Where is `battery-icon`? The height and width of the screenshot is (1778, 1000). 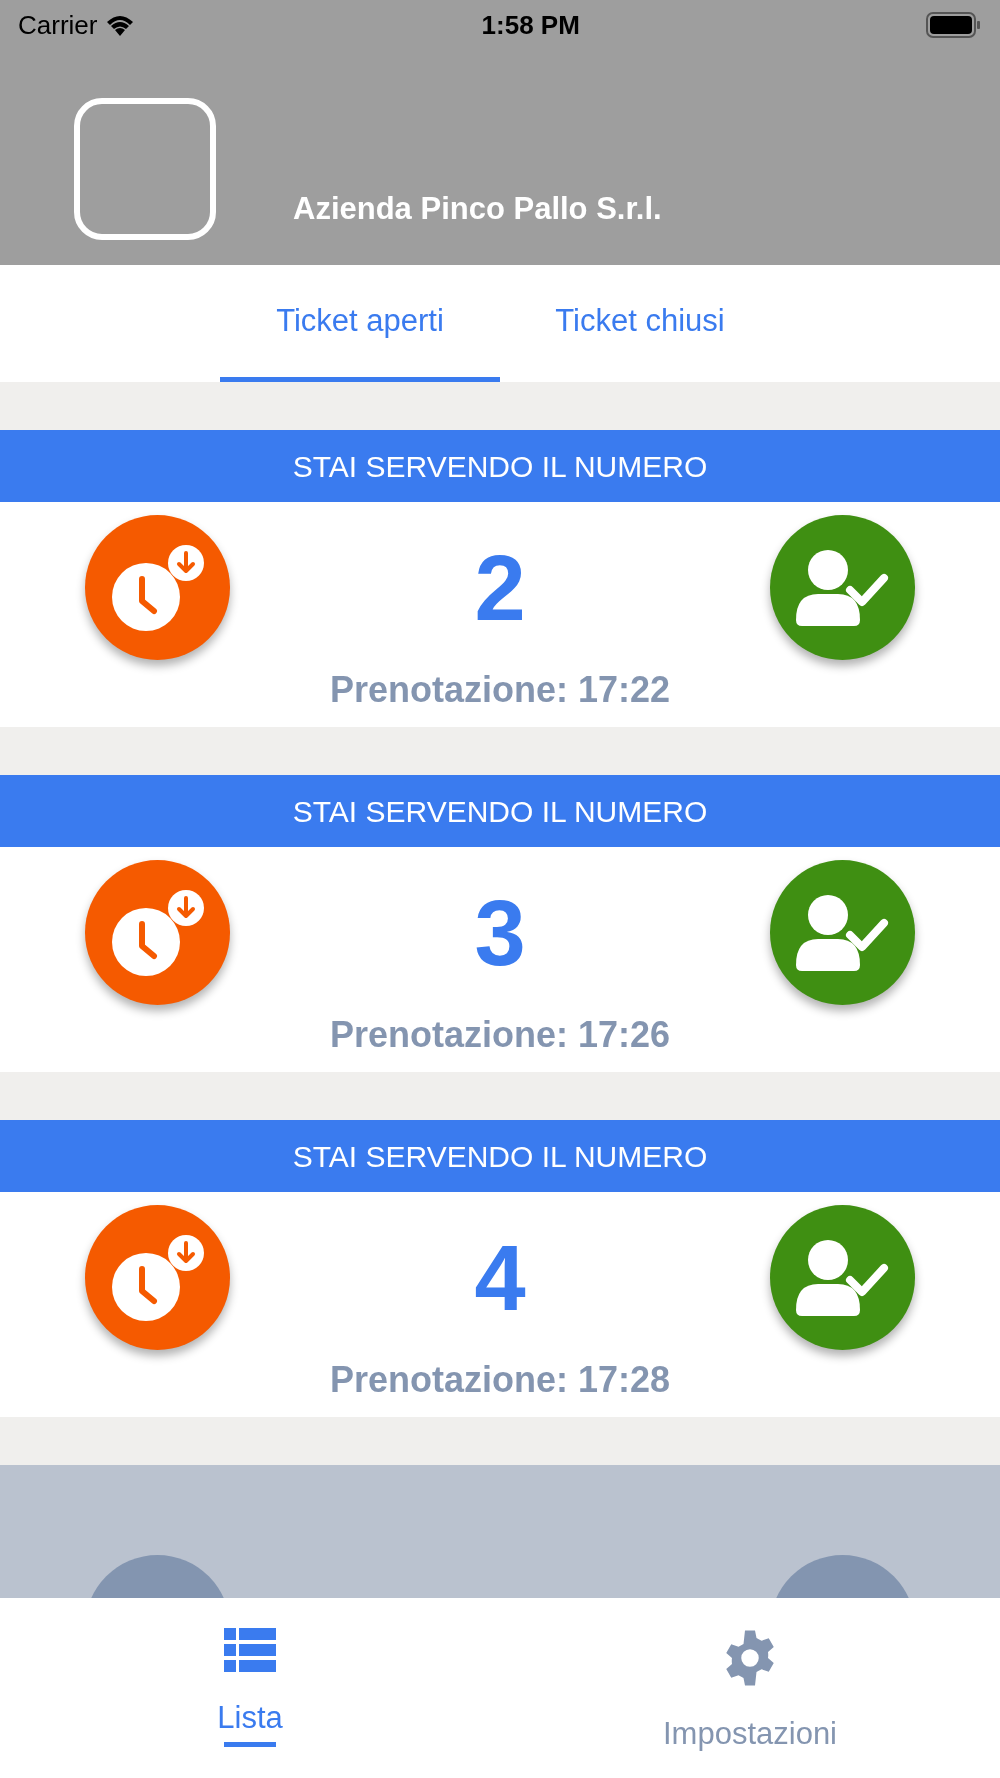 battery-icon is located at coordinates (954, 25).